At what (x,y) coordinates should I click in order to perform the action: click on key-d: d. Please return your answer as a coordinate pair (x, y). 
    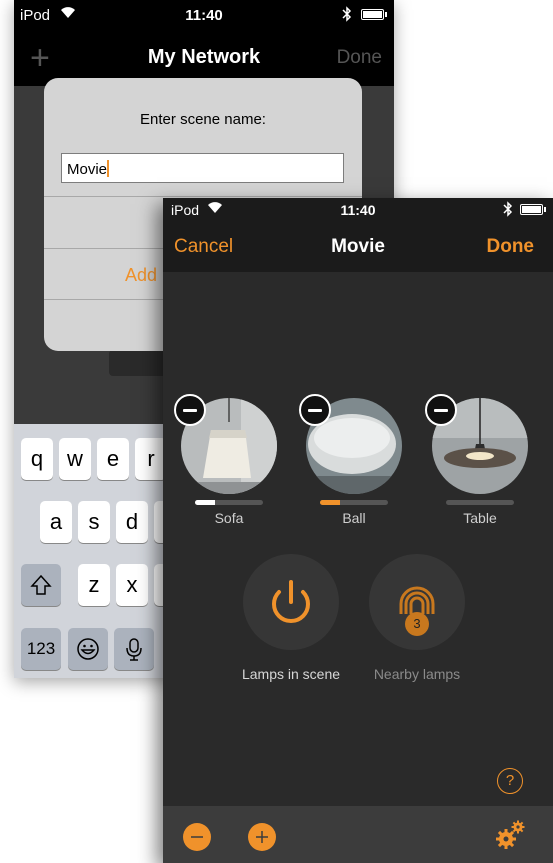
    Looking at the image, I should click on (132, 522).